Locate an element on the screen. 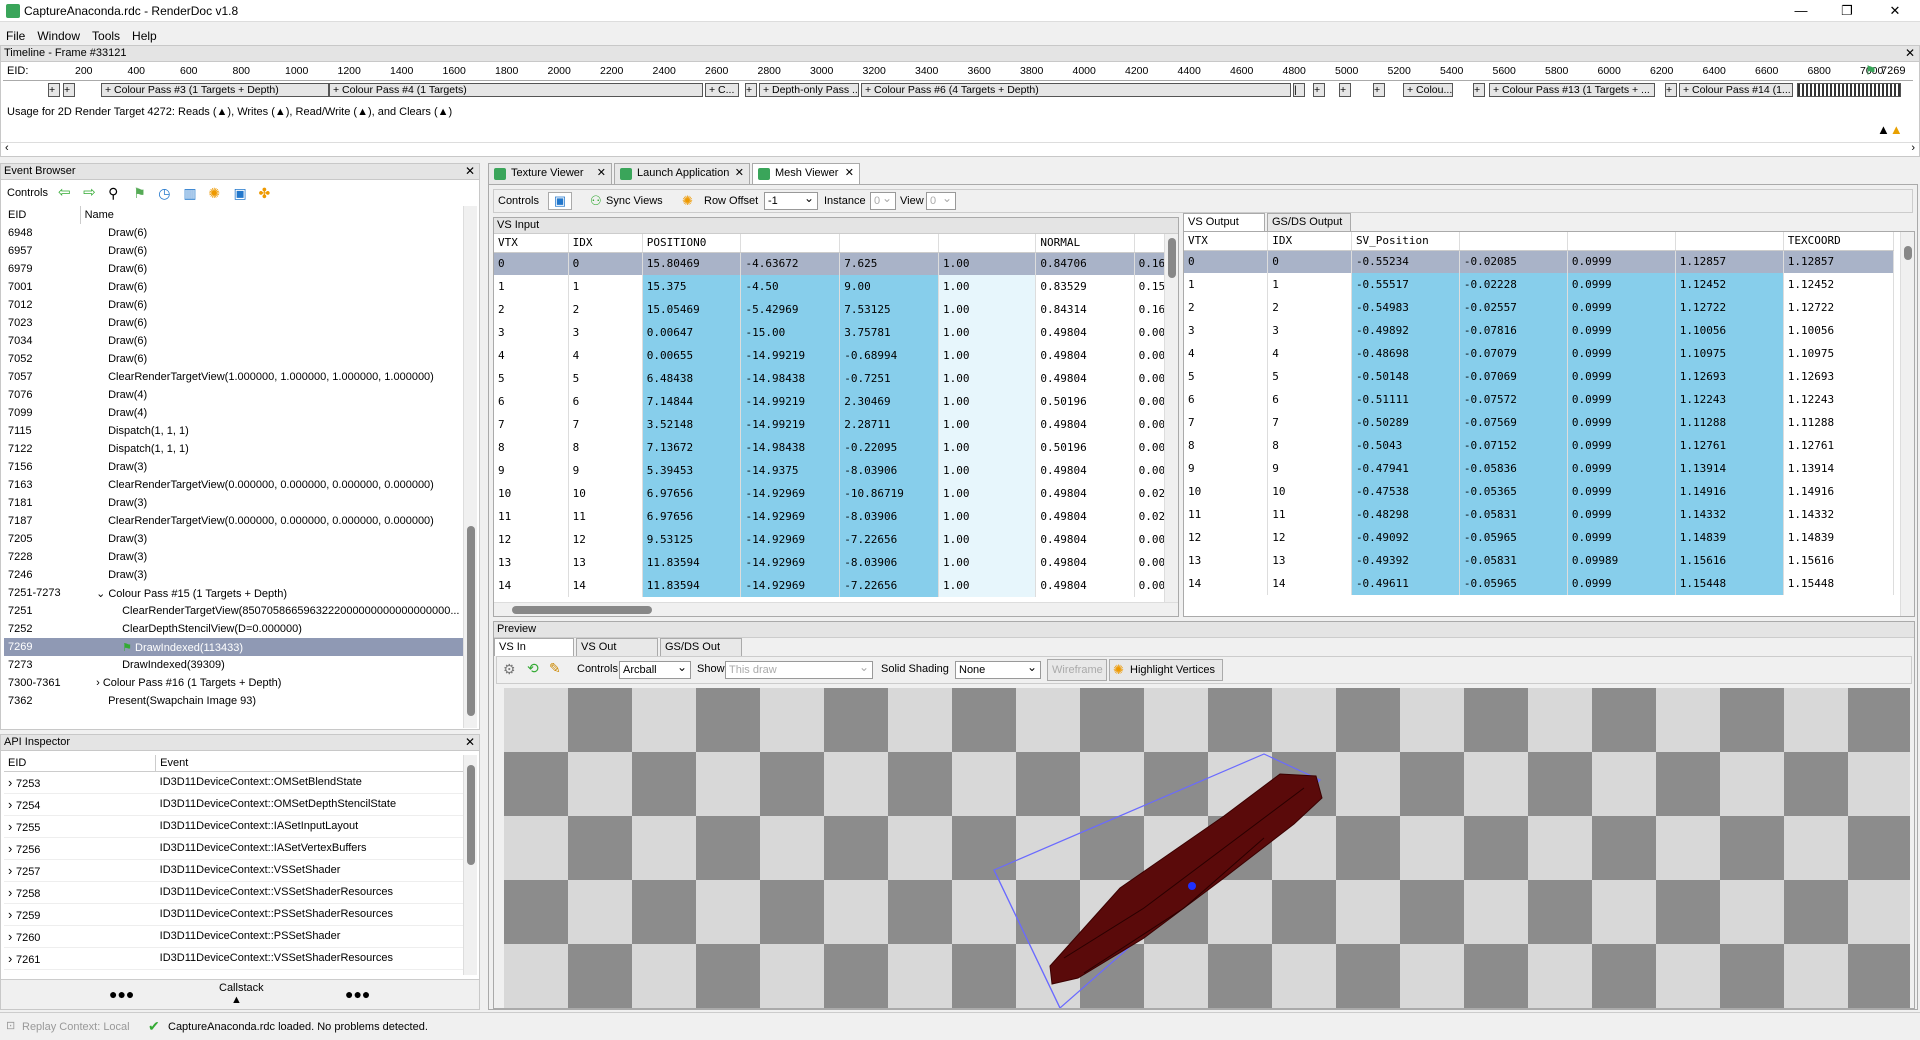 The height and width of the screenshot is (1040, 1920). event-row: 7076 Draw(4) is located at coordinates (234, 395).